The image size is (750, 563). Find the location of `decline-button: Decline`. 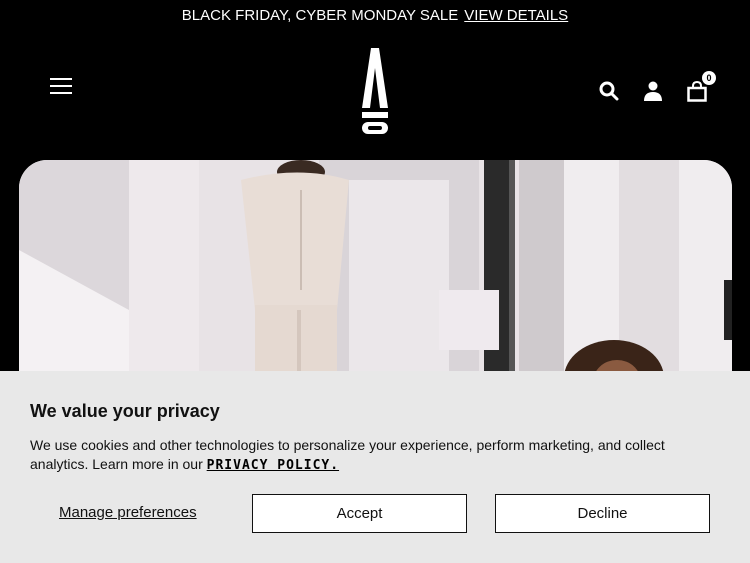

decline-button: Decline is located at coordinates (602, 513).